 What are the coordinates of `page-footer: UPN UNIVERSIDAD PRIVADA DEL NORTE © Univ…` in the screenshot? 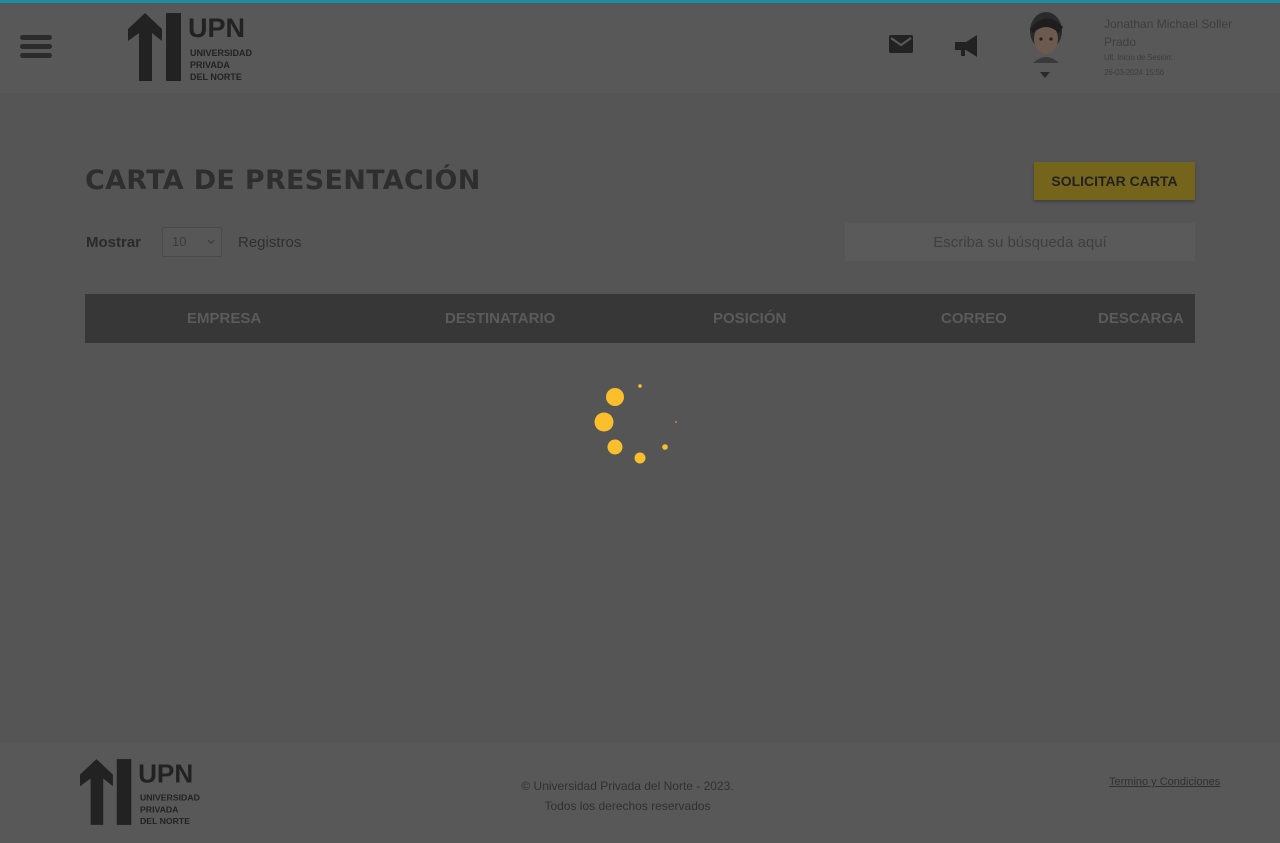 It's located at (640, 792).